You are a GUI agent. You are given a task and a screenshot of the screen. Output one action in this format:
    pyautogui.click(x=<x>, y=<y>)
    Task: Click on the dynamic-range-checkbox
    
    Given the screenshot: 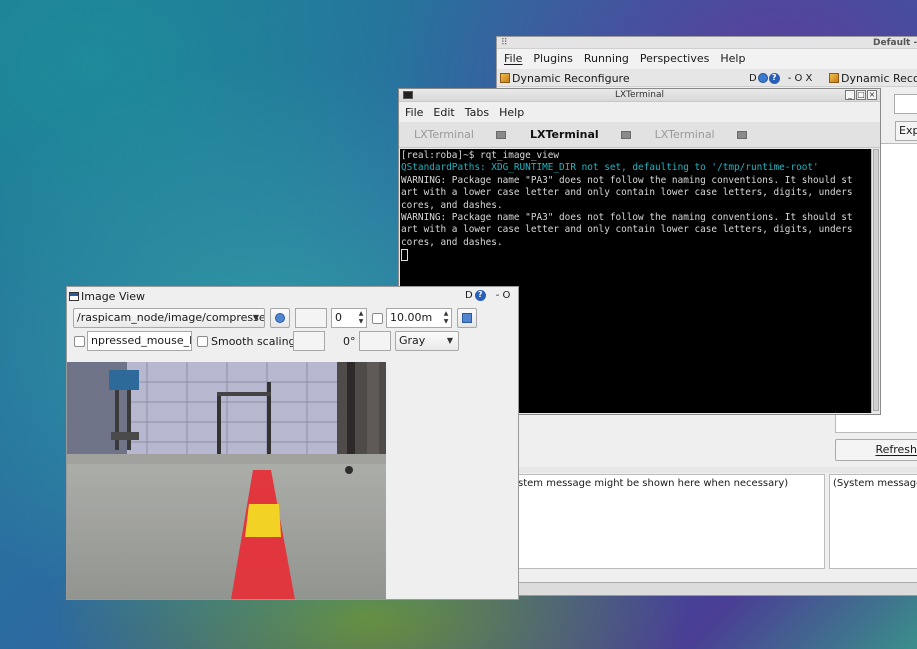 What is the action you would take?
    pyautogui.click(x=377, y=318)
    